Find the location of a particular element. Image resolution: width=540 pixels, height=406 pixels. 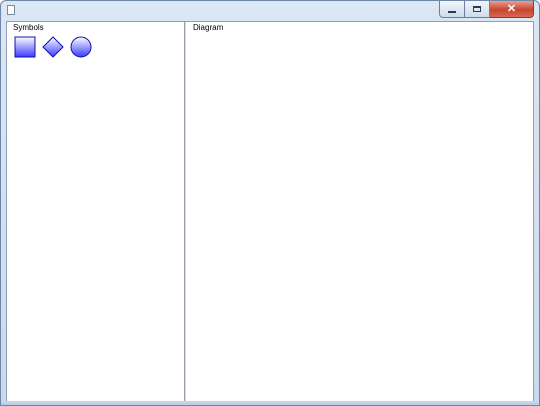

maximize-icon is located at coordinates (477, 9).